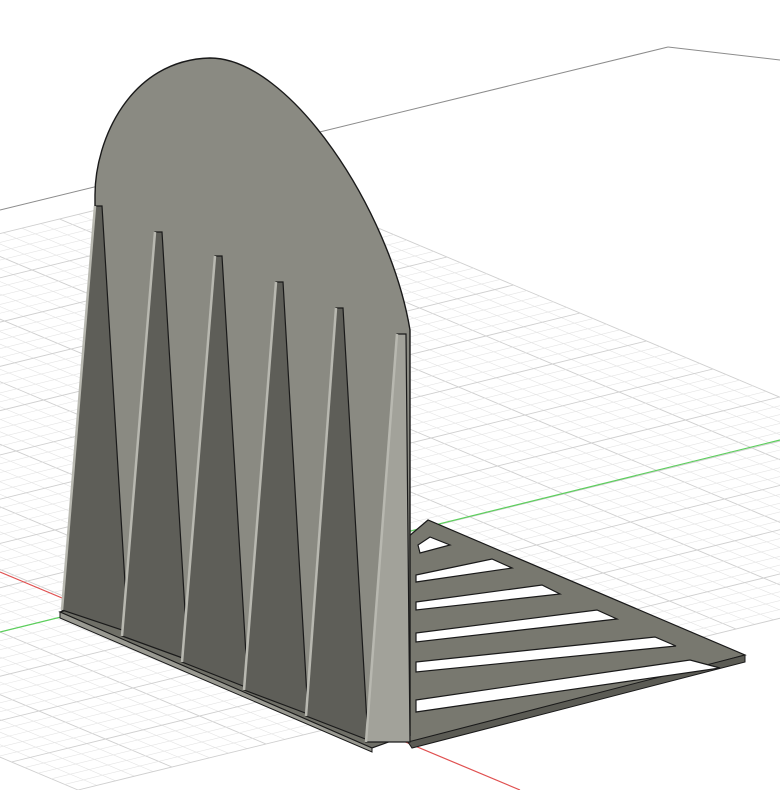 The height and width of the screenshot is (790, 780). What do you see at coordinates (723, 53) in the screenshot?
I see `grid-boundary-line` at bounding box center [723, 53].